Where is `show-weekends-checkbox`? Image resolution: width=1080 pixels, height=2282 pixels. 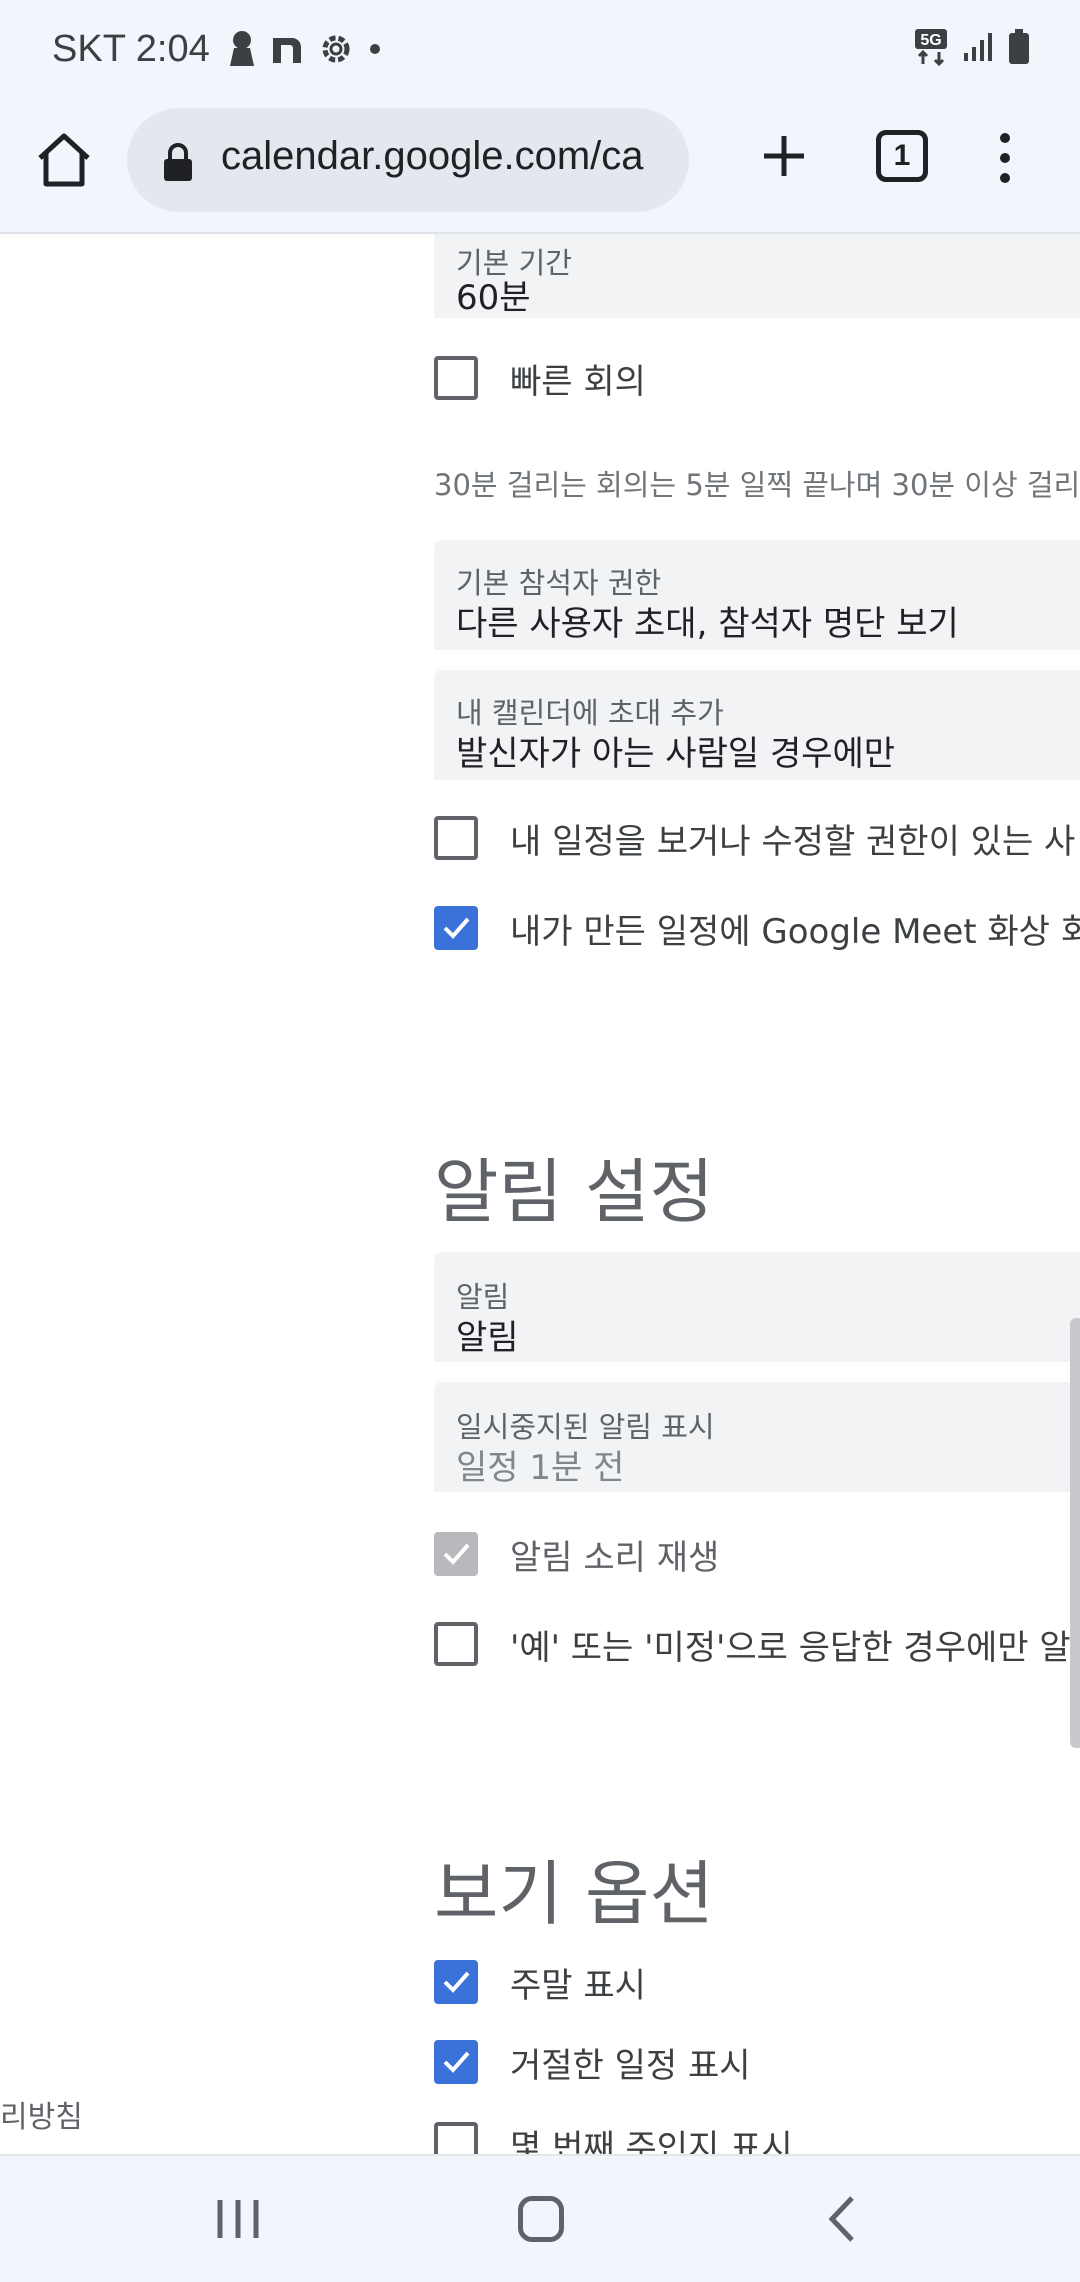
show-weekends-checkbox is located at coordinates (456, 1982).